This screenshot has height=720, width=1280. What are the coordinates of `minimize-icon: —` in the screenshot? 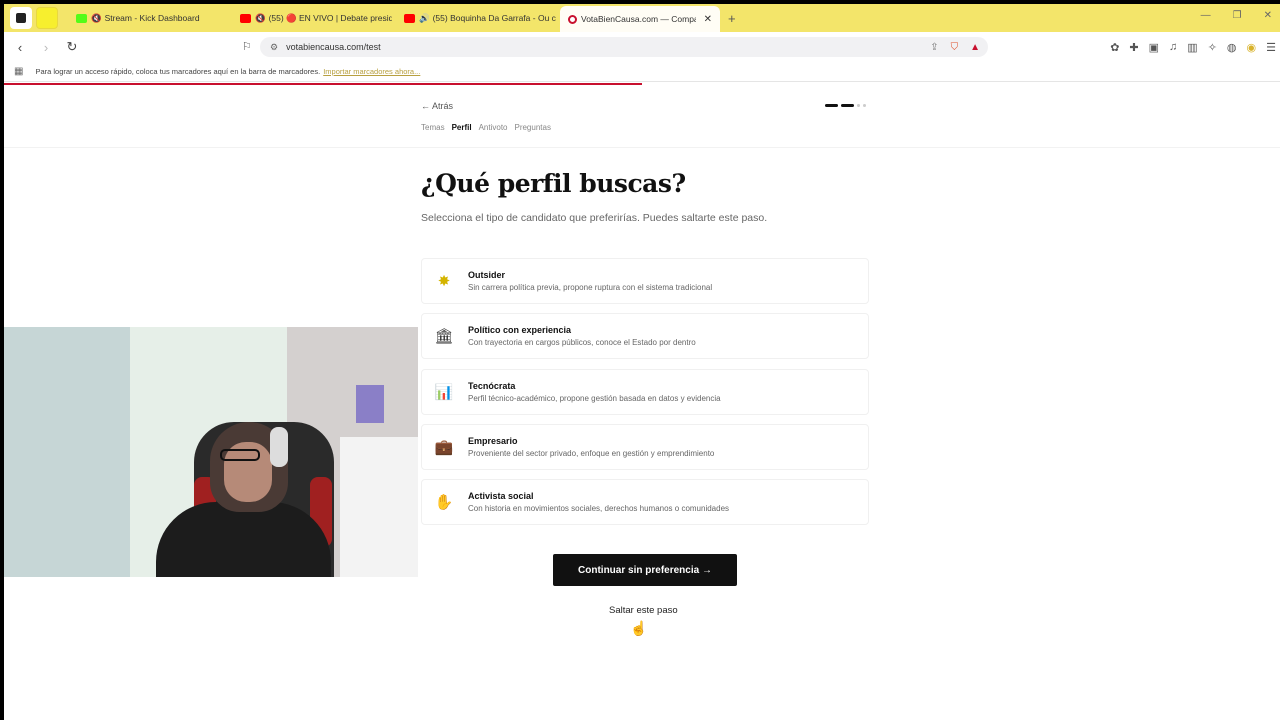 It's located at (1206, 15).